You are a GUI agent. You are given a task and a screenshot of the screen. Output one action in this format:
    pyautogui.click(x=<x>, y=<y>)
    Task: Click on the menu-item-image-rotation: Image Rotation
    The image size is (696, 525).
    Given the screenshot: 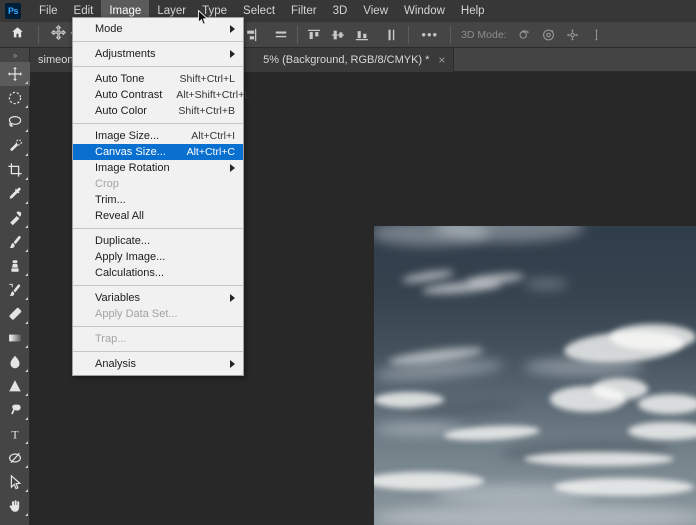 What is the action you would take?
    pyautogui.click(x=158, y=168)
    